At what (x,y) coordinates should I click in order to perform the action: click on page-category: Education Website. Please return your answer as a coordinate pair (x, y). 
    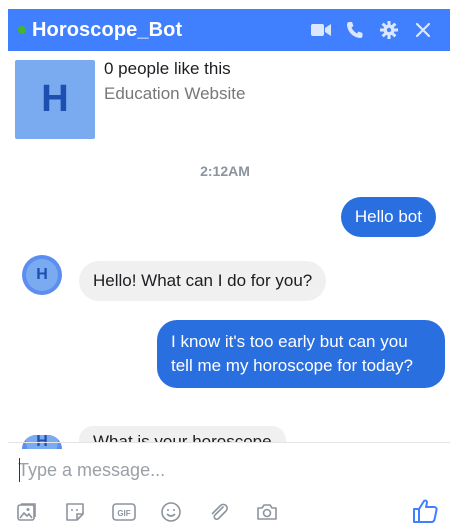
    Looking at the image, I should click on (175, 93).